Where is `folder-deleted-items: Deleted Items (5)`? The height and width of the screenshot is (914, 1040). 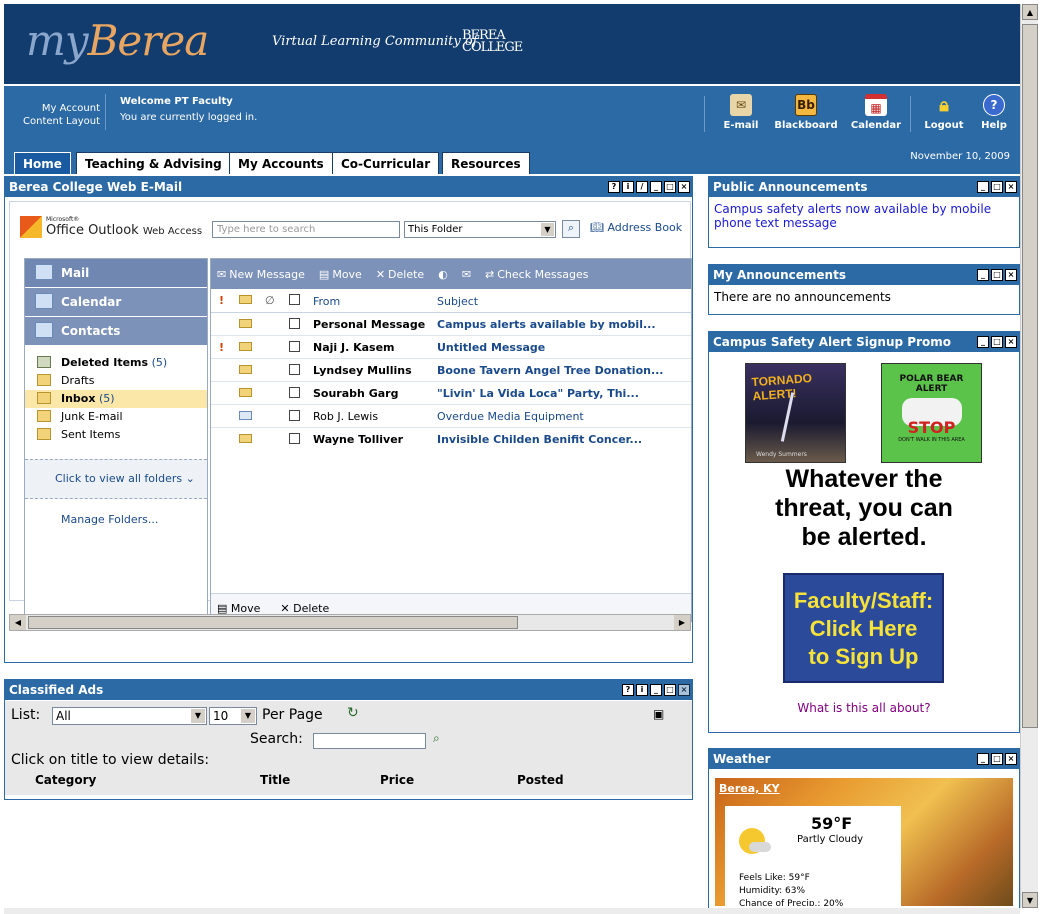 folder-deleted-items: Deleted Items (5) is located at coordinates (116, 363).